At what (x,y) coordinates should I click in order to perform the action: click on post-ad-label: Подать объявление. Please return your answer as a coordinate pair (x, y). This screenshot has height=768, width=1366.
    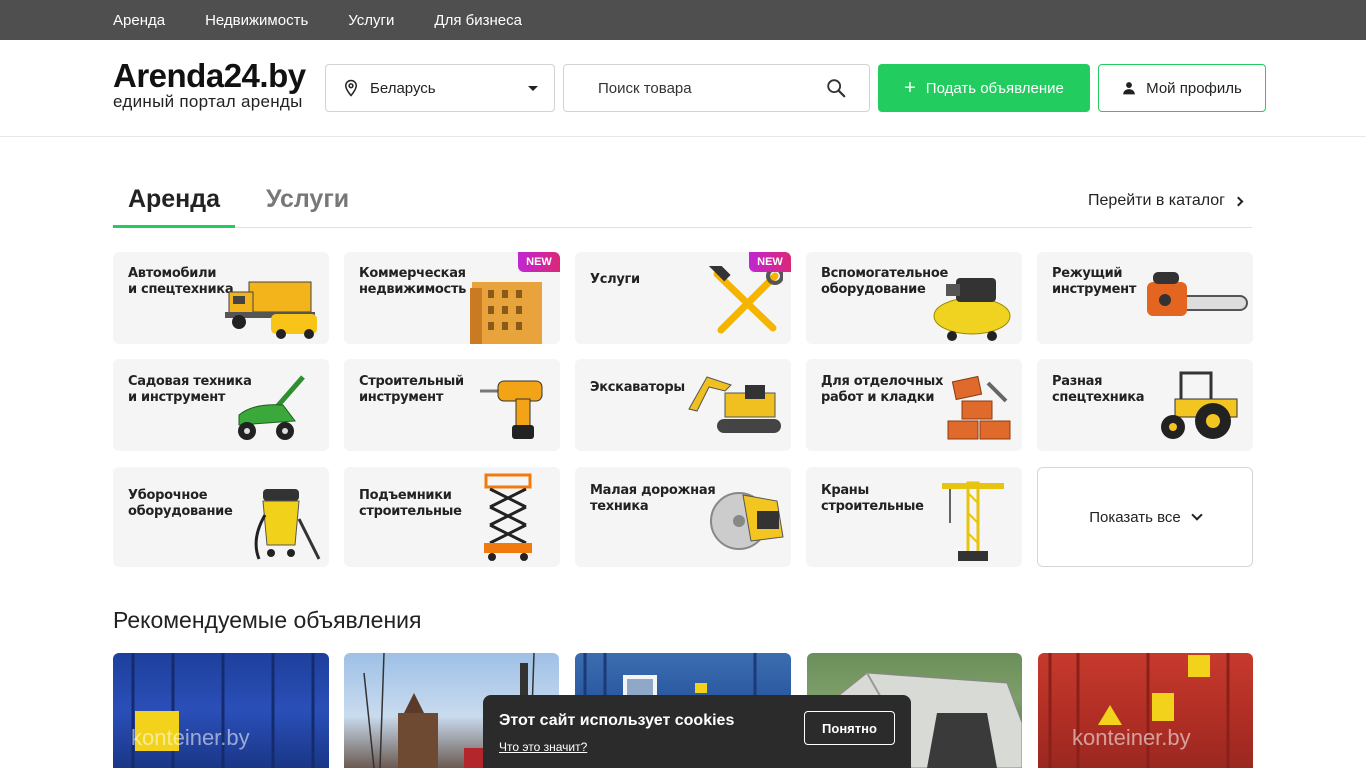
    Looking at the image, I should click on (994, 88).